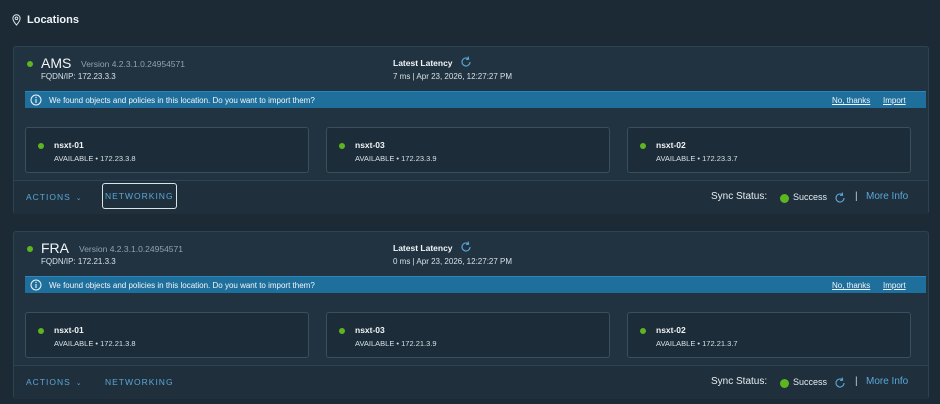 The image size is (940, 404). What do you see at coordinates (53, 20) in the screenshot?
I see `page-title: Locations` at bounding box center [53, 20].